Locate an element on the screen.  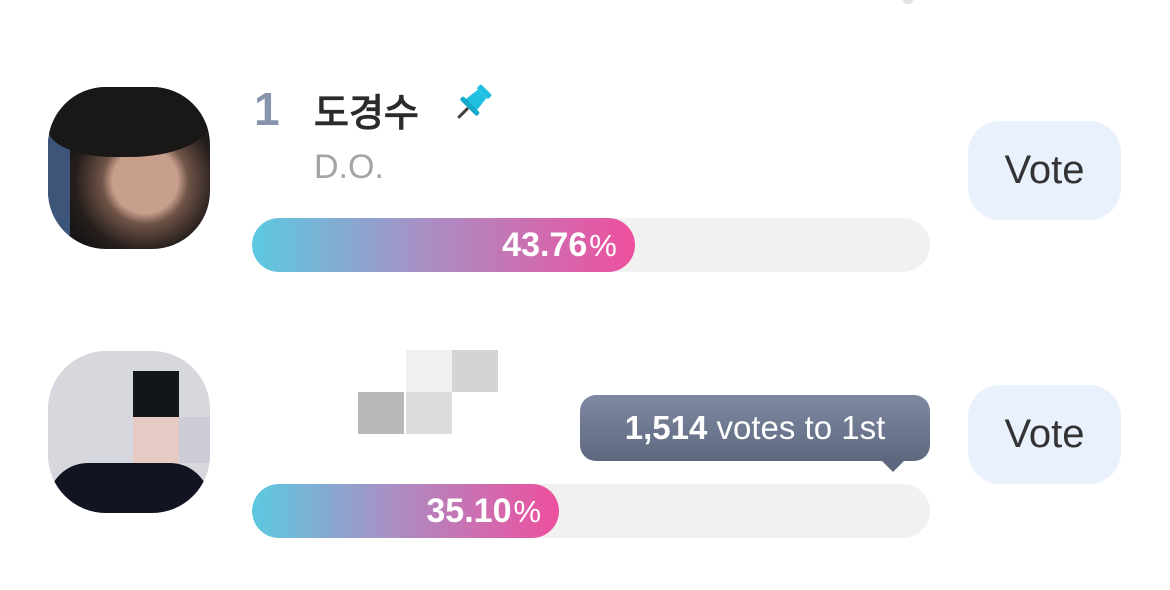
votes-to-first-tooltip: 1,514 votes to 1st is located at coordinates (755, 433).